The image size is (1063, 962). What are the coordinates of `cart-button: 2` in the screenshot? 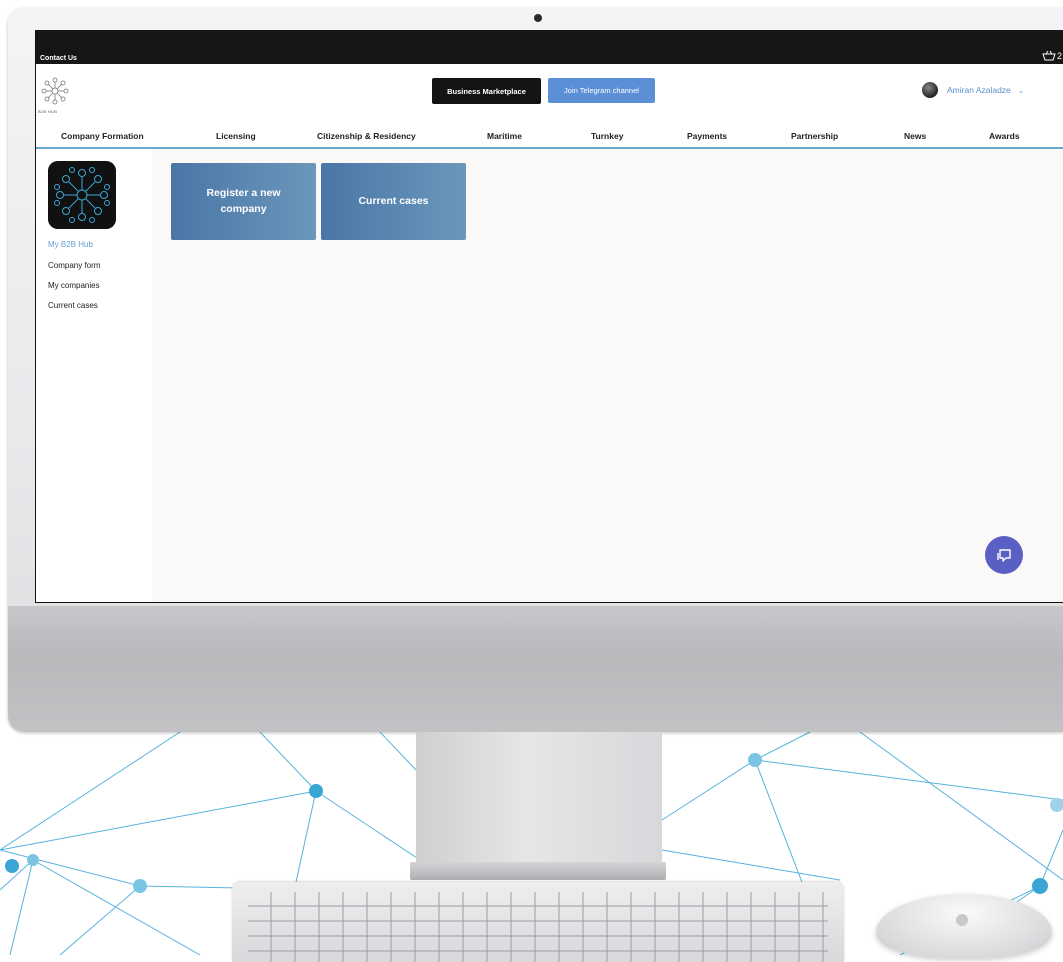 It's located at (1052, 55).